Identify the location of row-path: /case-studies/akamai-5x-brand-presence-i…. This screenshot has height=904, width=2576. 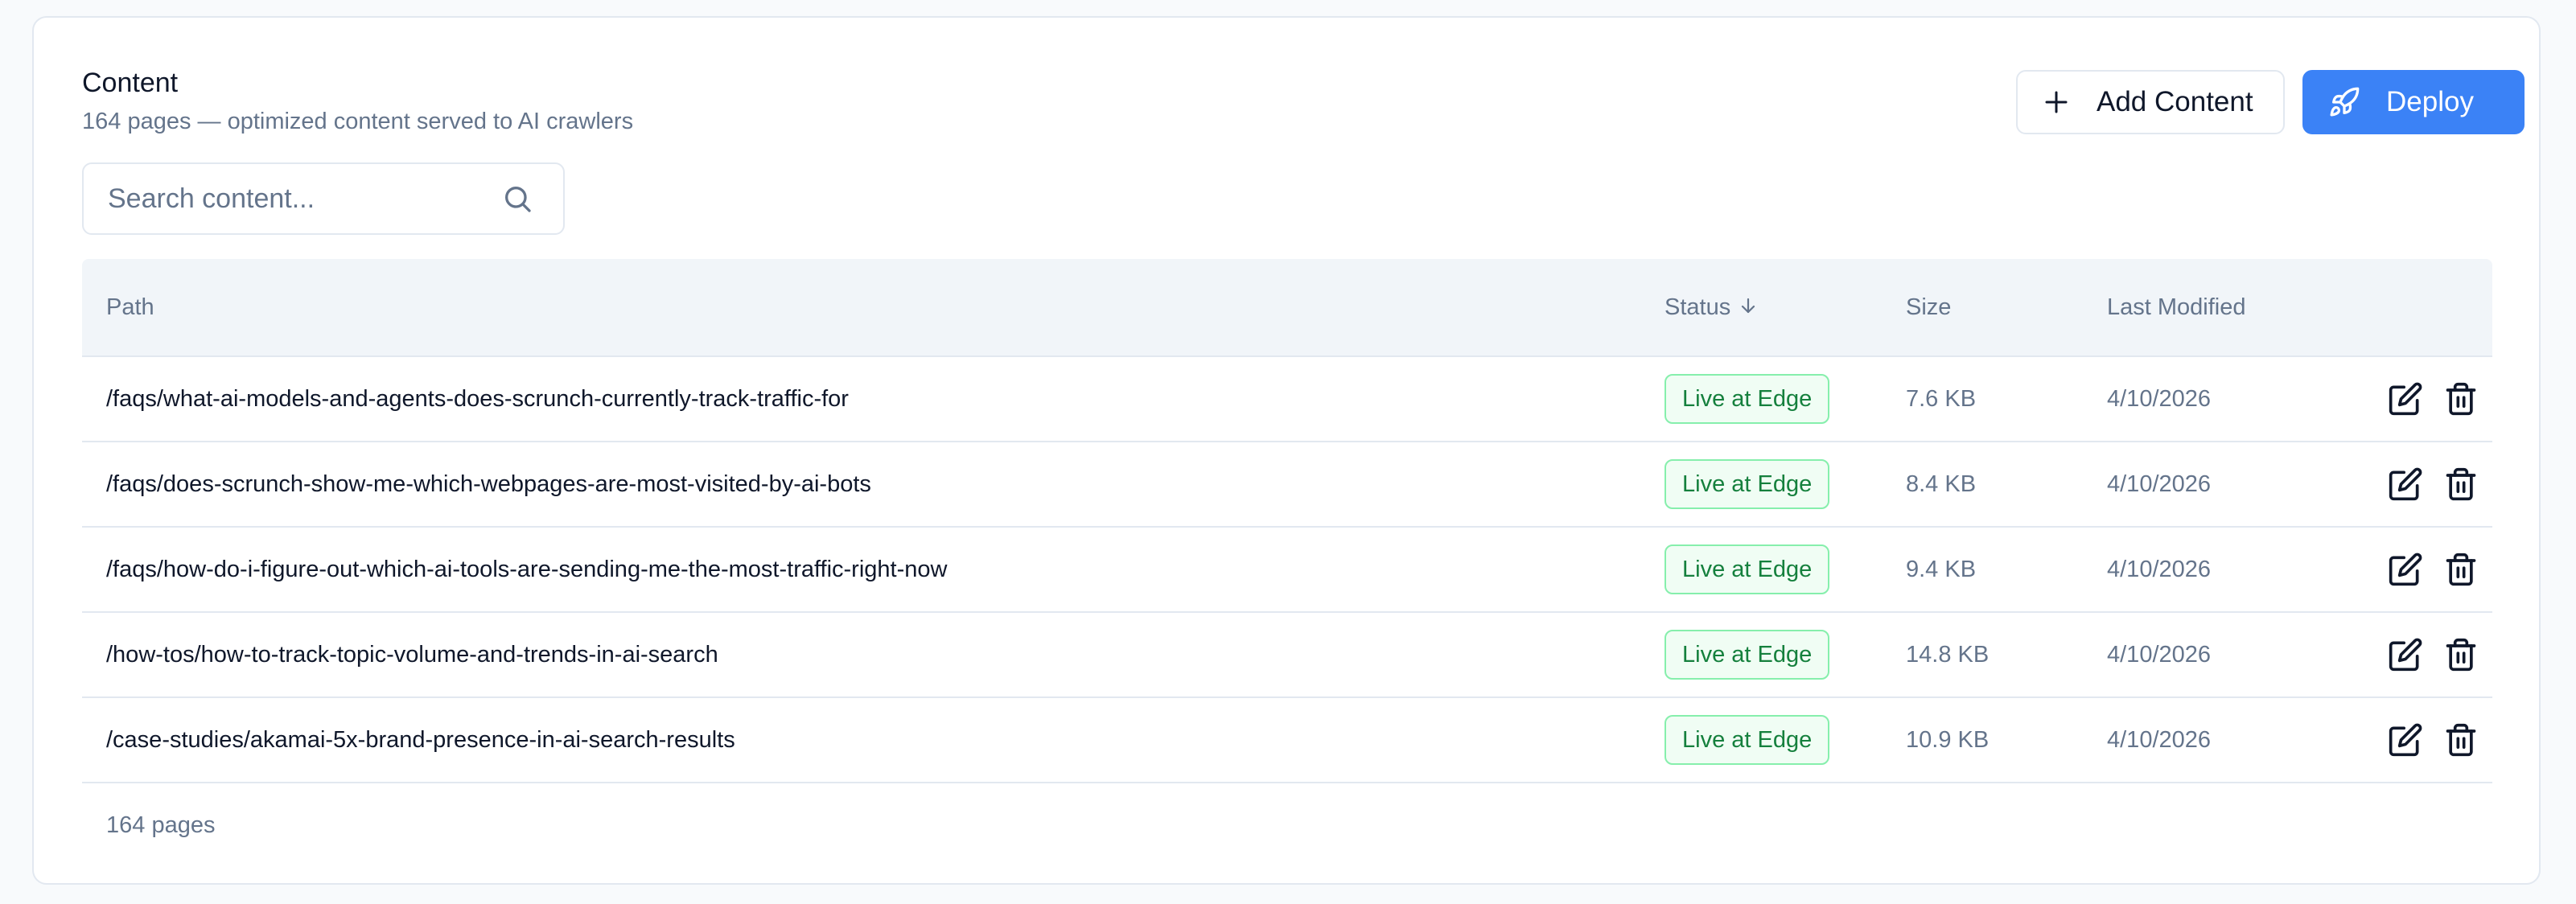
(420, 740).